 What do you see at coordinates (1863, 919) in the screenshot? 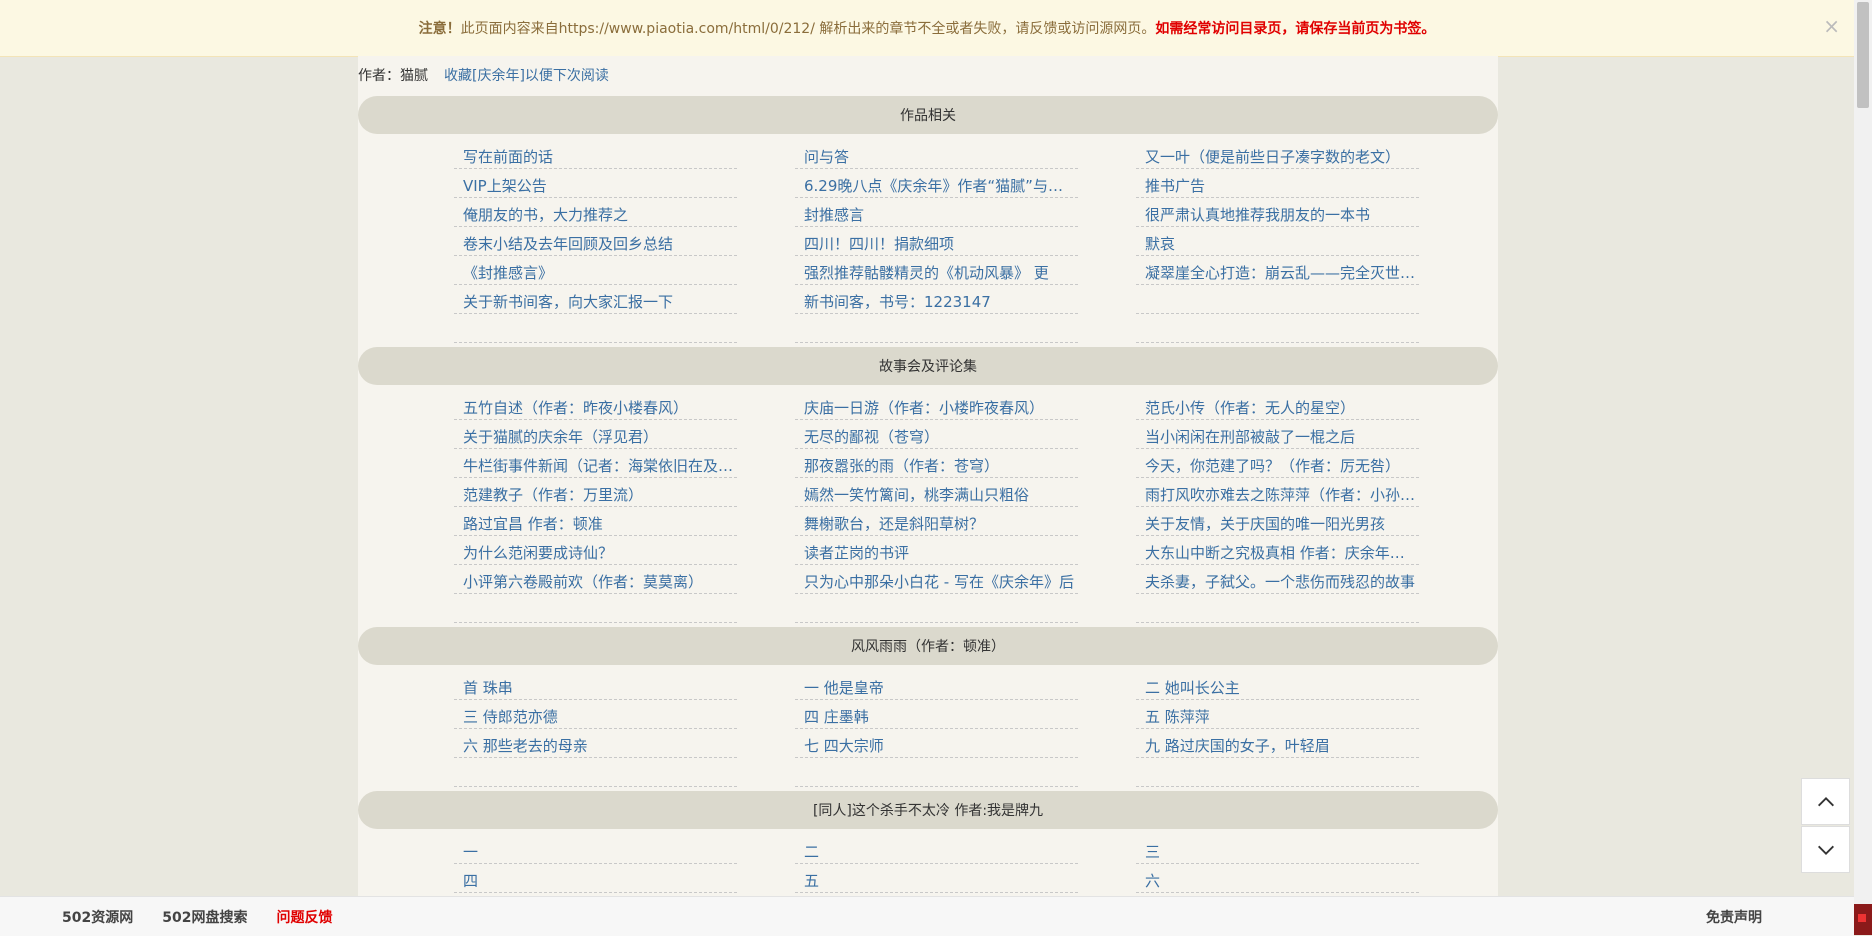
I see `flag-icon` at bounding box center [1863, 919].